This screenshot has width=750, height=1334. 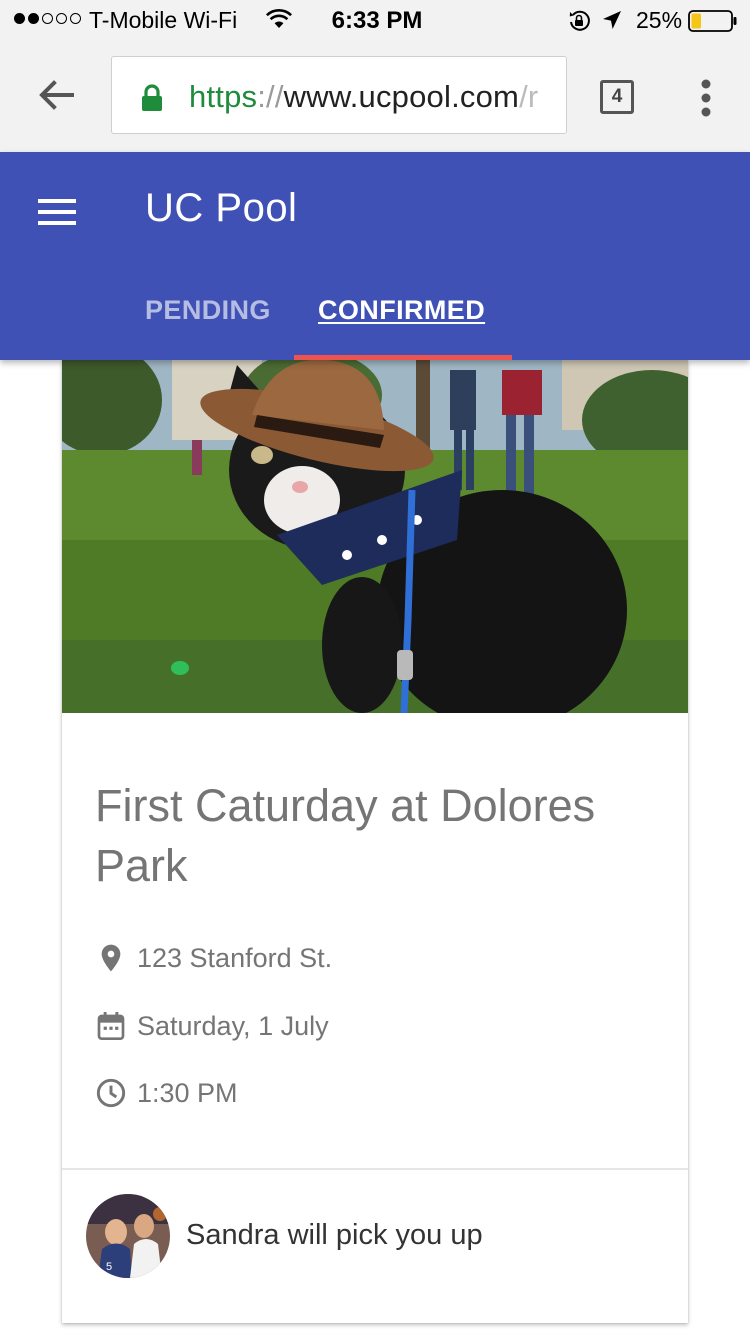 I want to click on more-vert-icon, so click(x=706, y=98).